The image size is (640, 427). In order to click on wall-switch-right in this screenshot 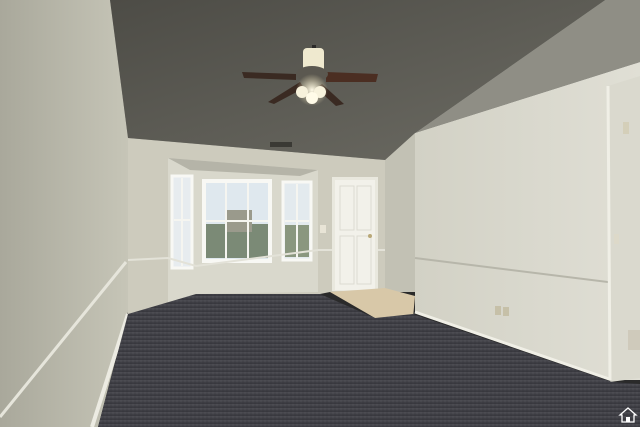, I will do `click(616, 239)`.